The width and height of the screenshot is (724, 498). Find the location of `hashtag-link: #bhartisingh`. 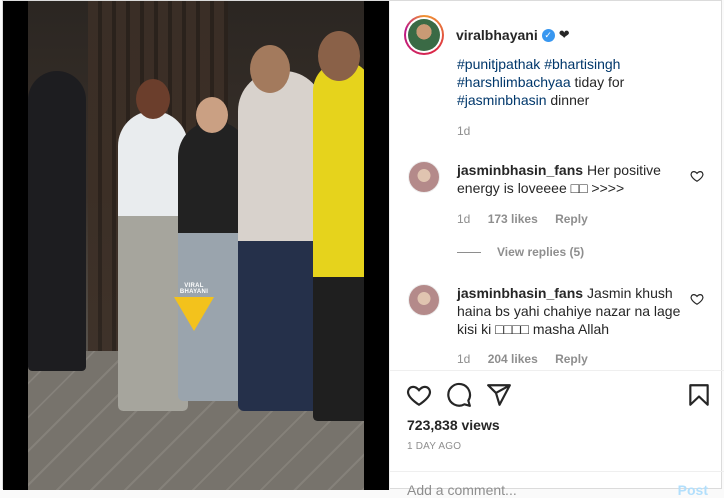

hashtag-link: #bhartisingh is located at coordinates (582, 64).